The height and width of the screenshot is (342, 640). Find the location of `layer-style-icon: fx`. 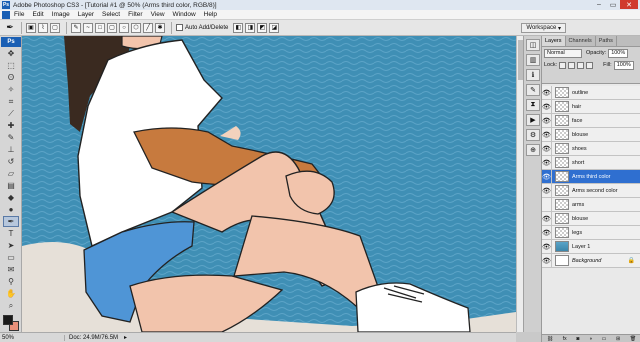

layer-style-icon: fx is located at coordinates (565, 339).